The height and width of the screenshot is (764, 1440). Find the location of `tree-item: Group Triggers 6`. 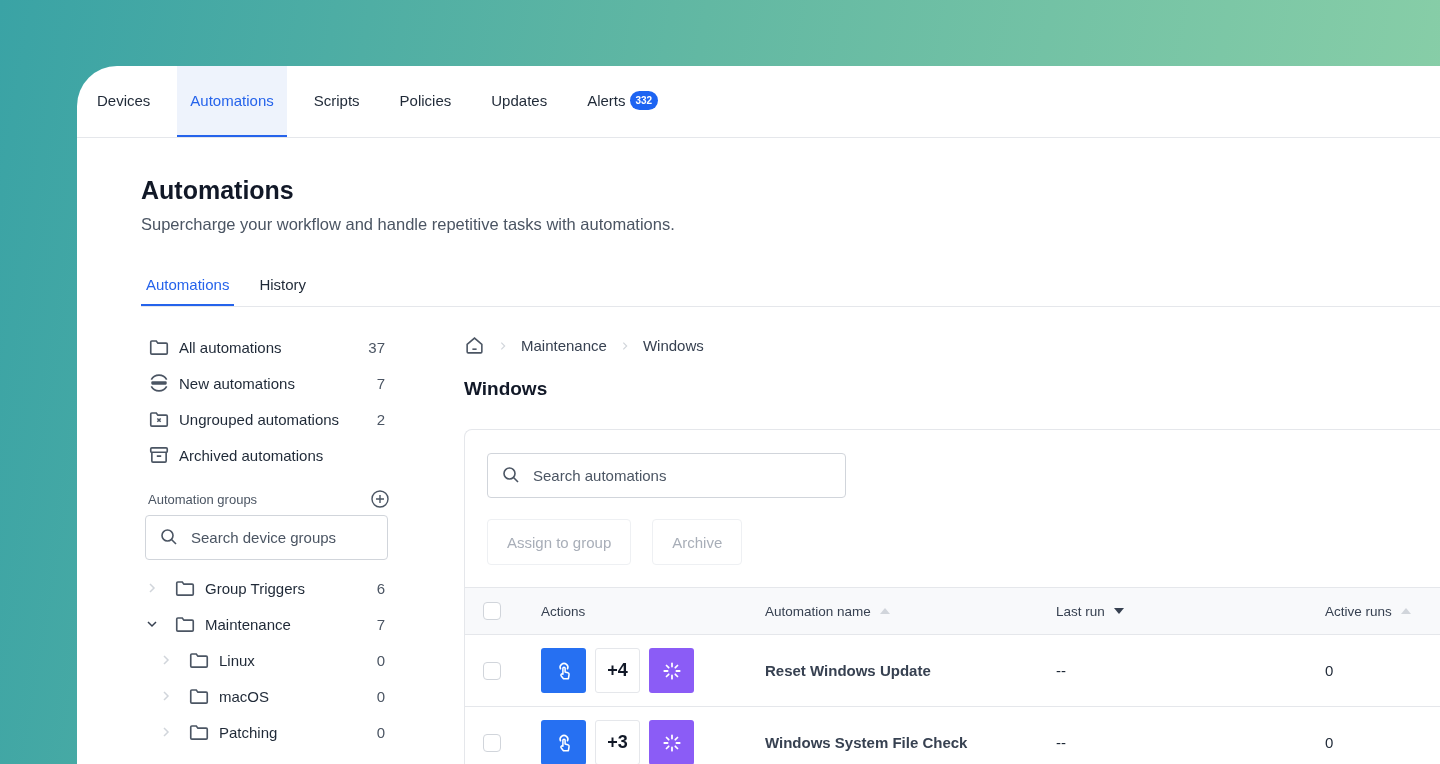

tree-item: Group Triggers 6 is located at coordinates (266, 588).